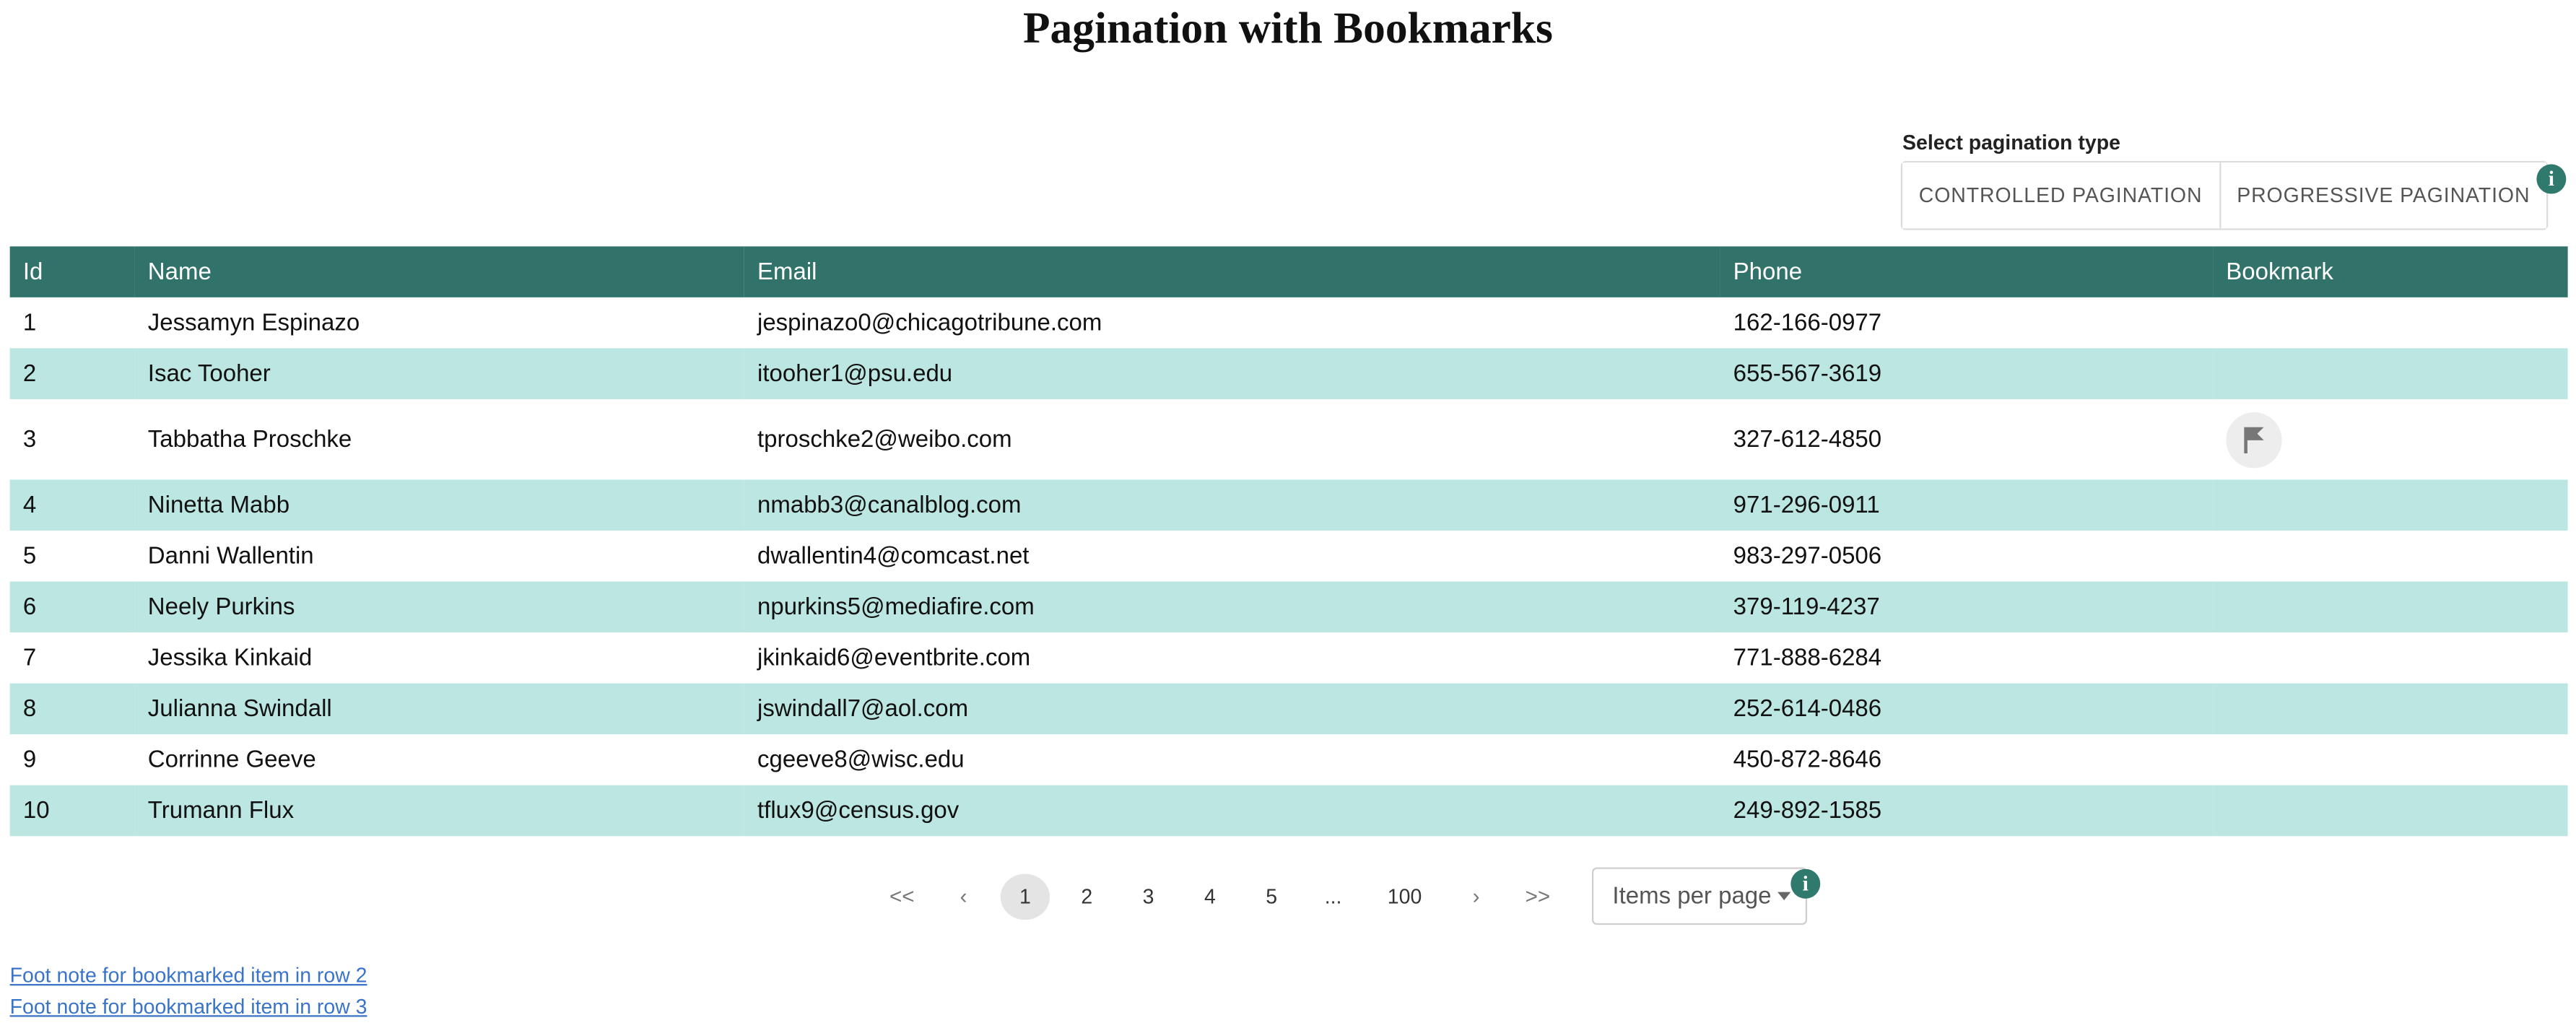 The width and height of the screenshot is (2576, 1028). I want to click on controlled-pagination-button: CONTROLLED PAGINATION, so click(2060, 195).